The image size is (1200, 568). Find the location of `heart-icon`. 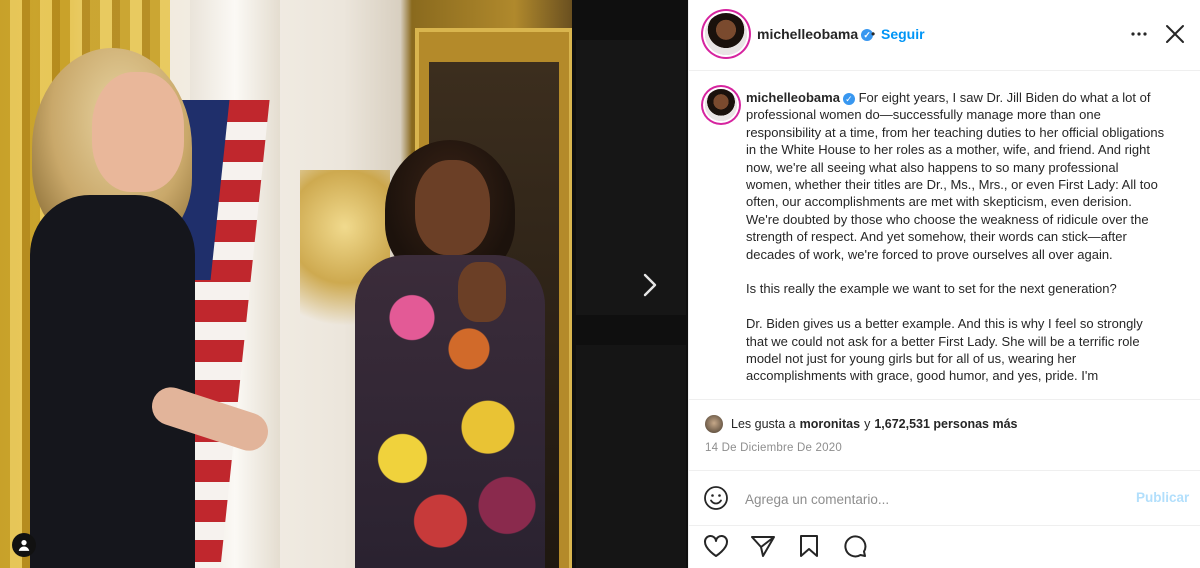

heart-icon is located at coordinates (716, 546).